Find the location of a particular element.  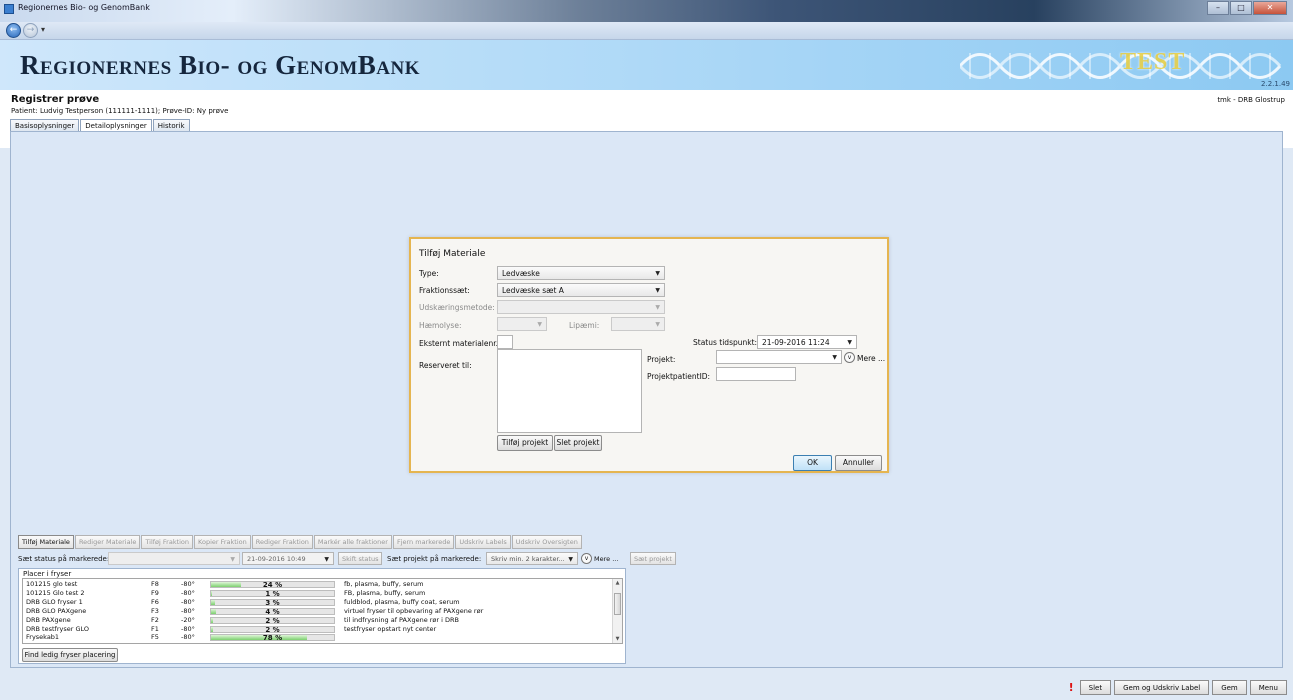

eksternt-input is located at coordinates (505, 342).